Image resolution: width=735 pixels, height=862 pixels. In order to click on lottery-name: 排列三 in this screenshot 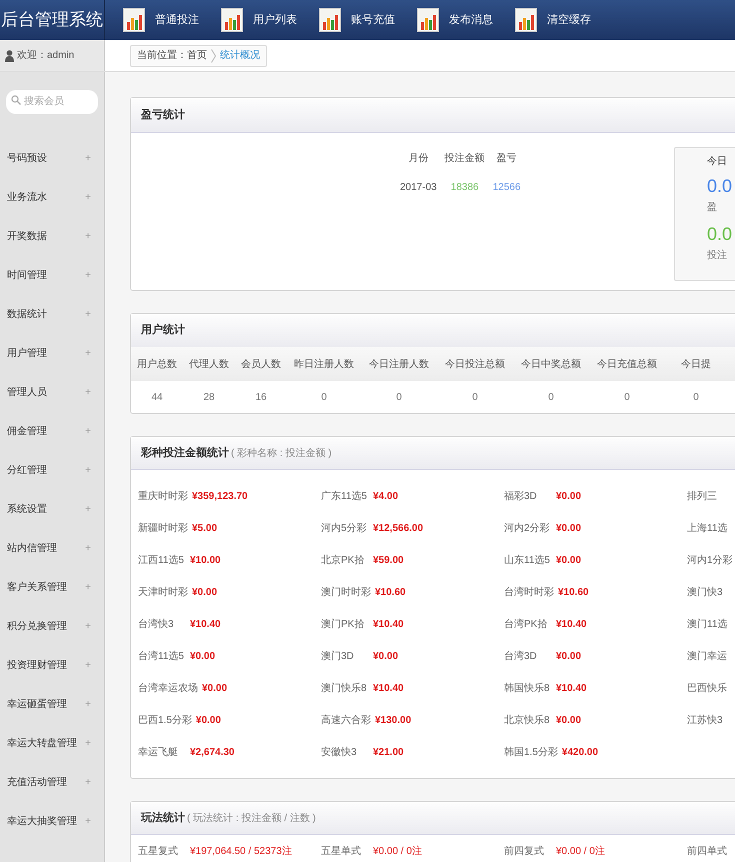, I will do `click(702, 497)`.